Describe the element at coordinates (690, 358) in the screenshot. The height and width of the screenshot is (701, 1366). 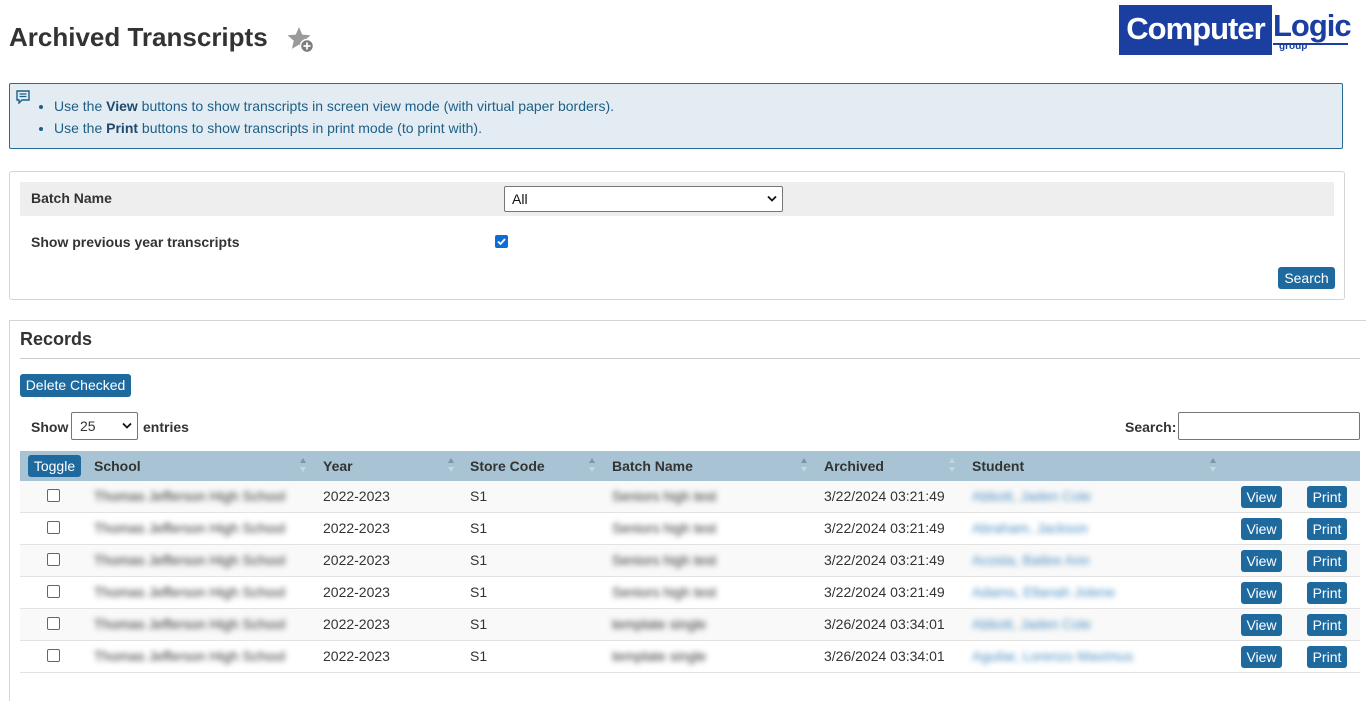
I see `divider` at that location.